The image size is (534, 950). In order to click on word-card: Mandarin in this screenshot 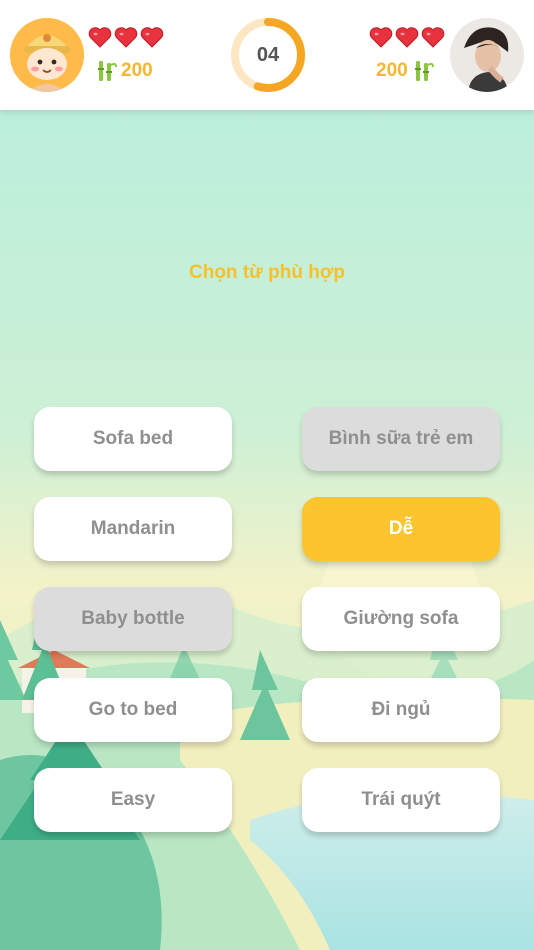, I will do `click(133, 529)`.